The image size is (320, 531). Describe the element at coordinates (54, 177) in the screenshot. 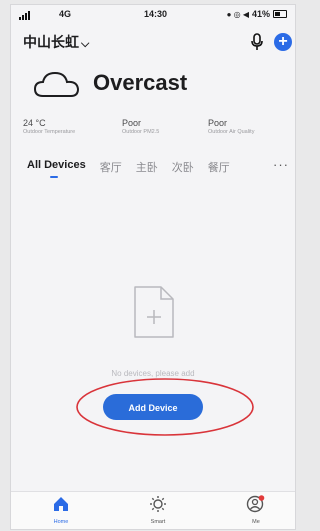

I see `active-tab-indicator` at that location.